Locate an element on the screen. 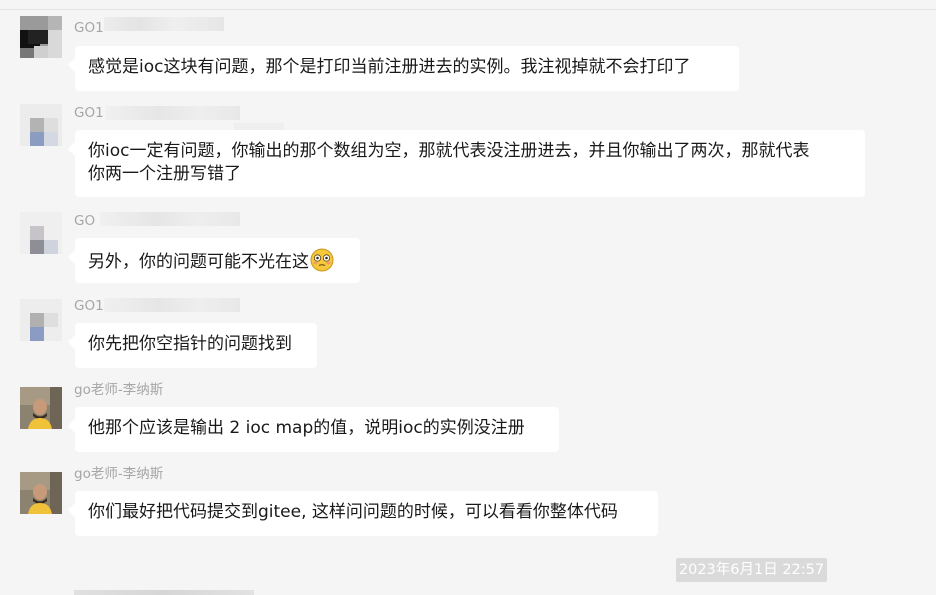 The height and width of the screenshot is (595, 936). chat-timestamp: 2023年6月1日 22:57 is located at coordinates (751, 570).